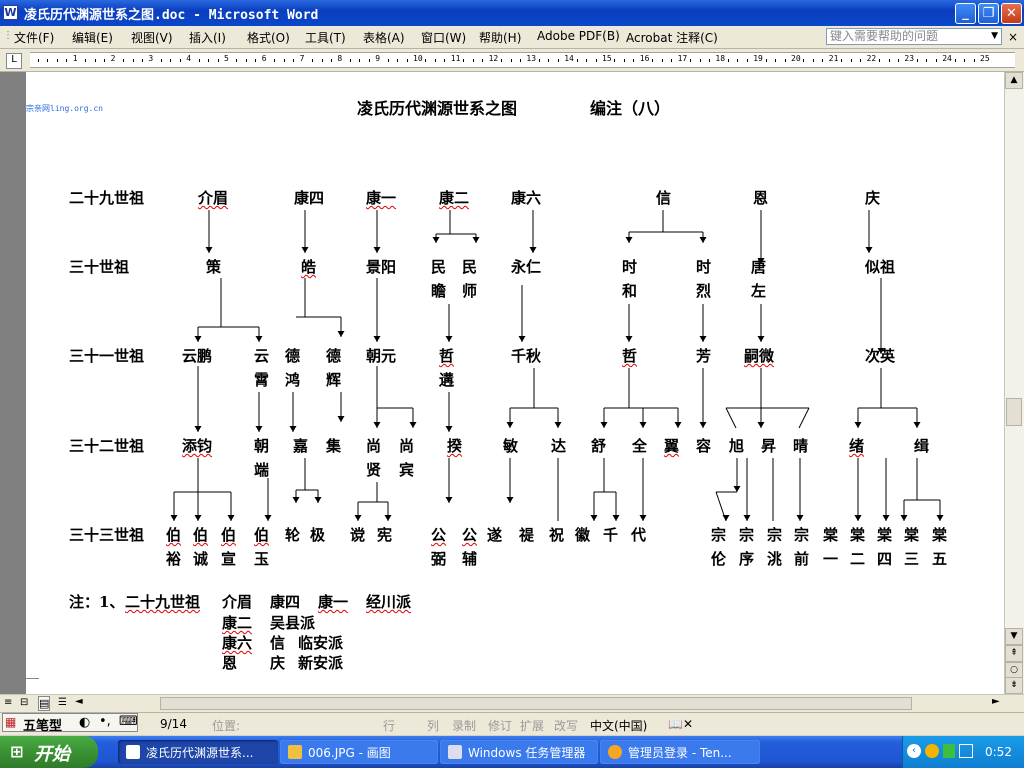 The image size is (1024, 768). What do you see at coordinates (512, 13) in the screenshot?
I see `title-bar: W 凌氏历代渊源世系之图.doc - Microsoft Word _ ❐ ✕` at bounding box center [512, 13].